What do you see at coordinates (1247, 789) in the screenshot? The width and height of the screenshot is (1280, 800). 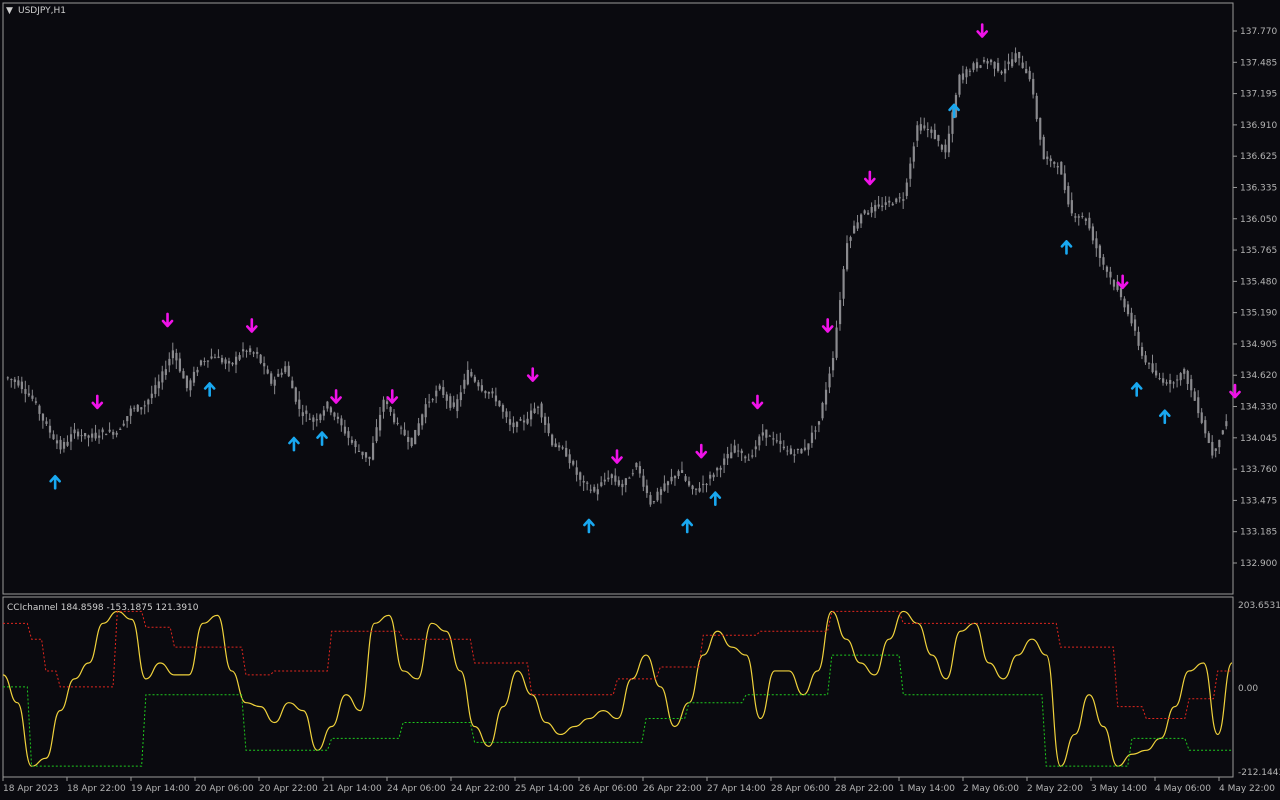 I see `time-axis-label: 4 May 22:00` at bounding box center [1247, 789].